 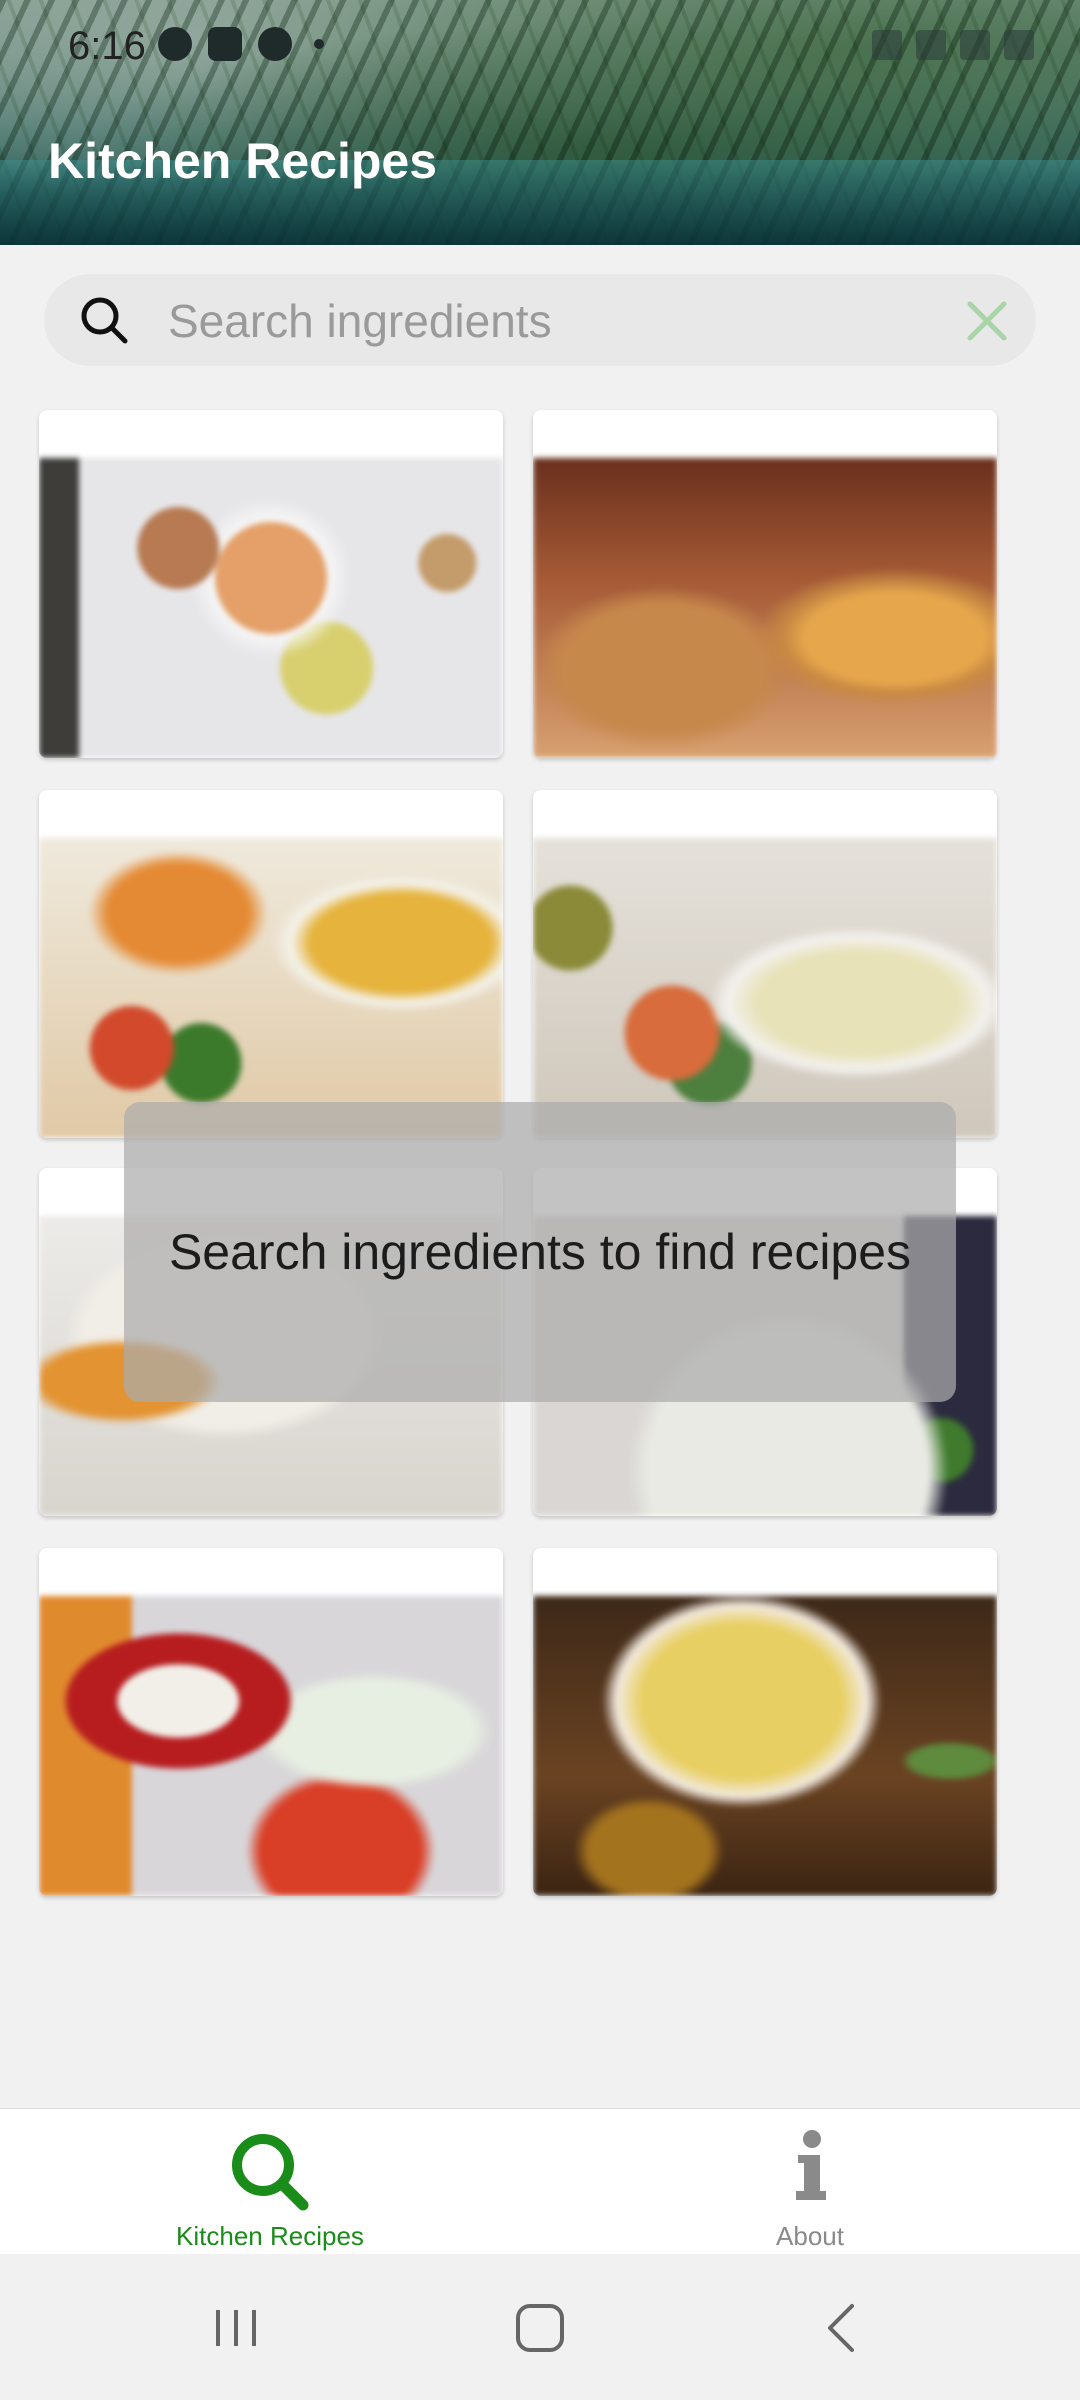 What do you see at coordinates (270, 2236) in the screenshot?
I see `tab-label: Kitchen Recipes` at bounding box center [270, 2236].